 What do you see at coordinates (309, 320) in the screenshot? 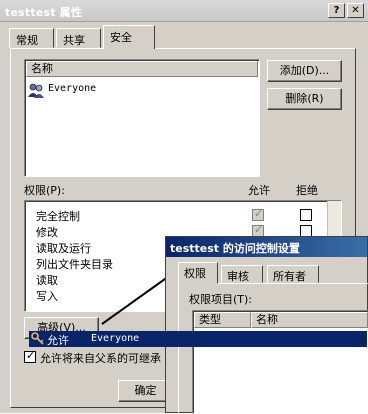
I see `col-name: 名称` at bounding box center [309, 320].